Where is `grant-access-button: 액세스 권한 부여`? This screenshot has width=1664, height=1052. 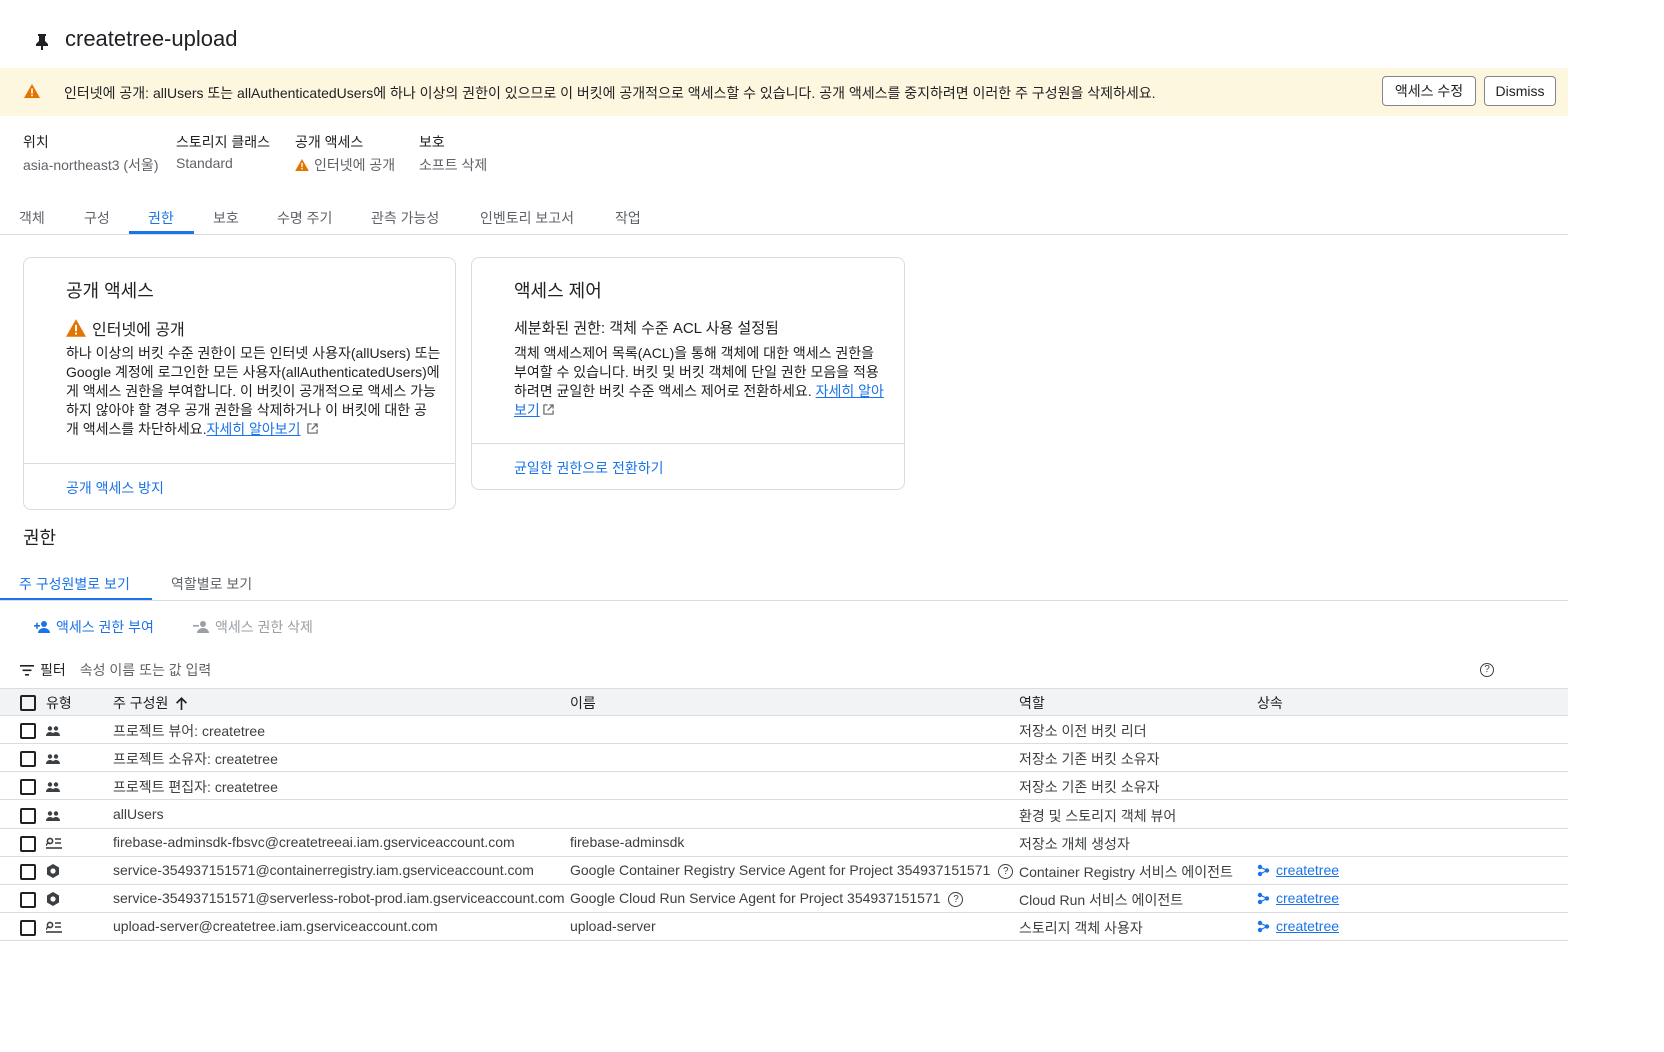
grant-access-button: 액세스 권한 부여 is located at coordinates (94, 627).